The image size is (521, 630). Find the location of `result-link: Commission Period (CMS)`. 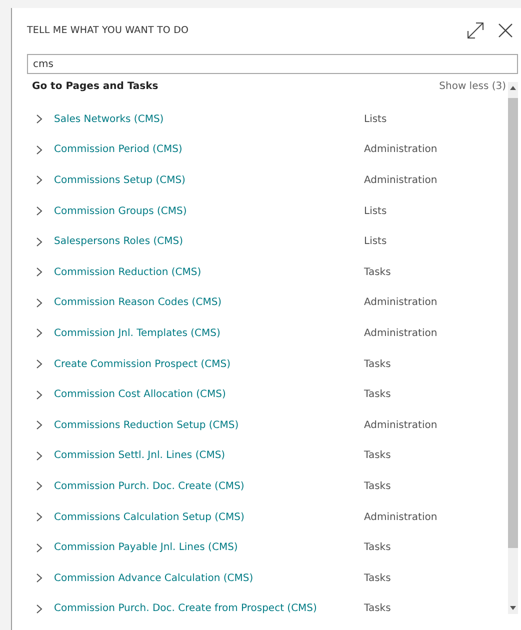

result-link: Commission Period (CMS) is located at coordinates (195, 150).